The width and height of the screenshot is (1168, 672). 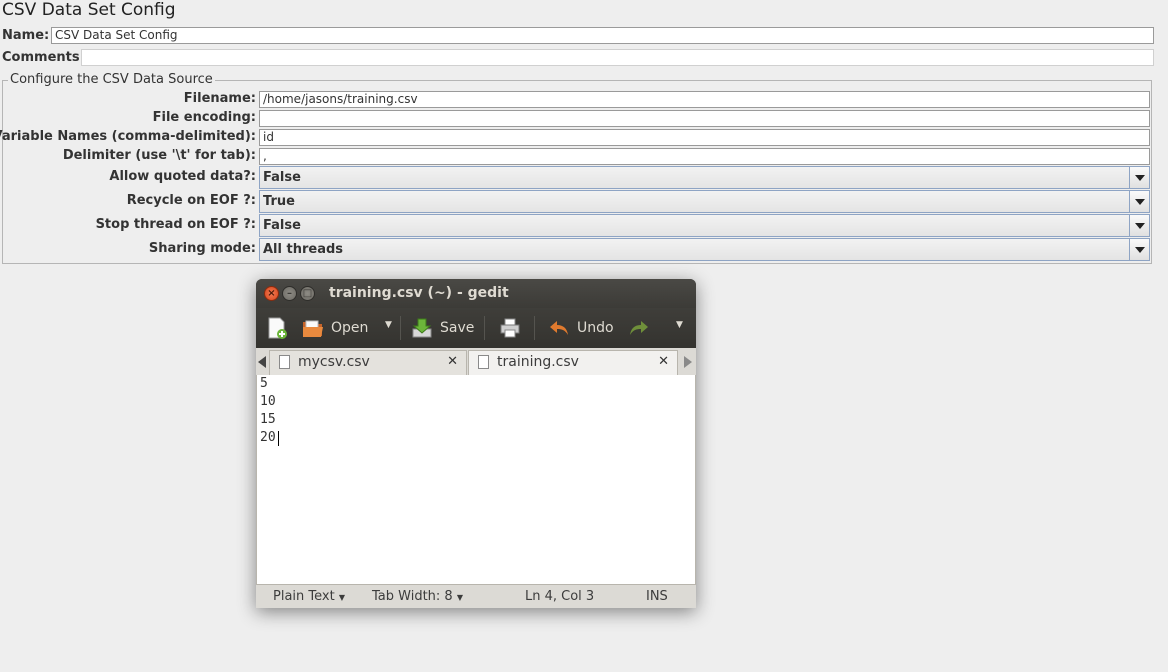 What do you see at coordinates (111, 79) in the screenshot?
I see `group-title: Configure the CSV Data Source` at bounding box center [111, 79].